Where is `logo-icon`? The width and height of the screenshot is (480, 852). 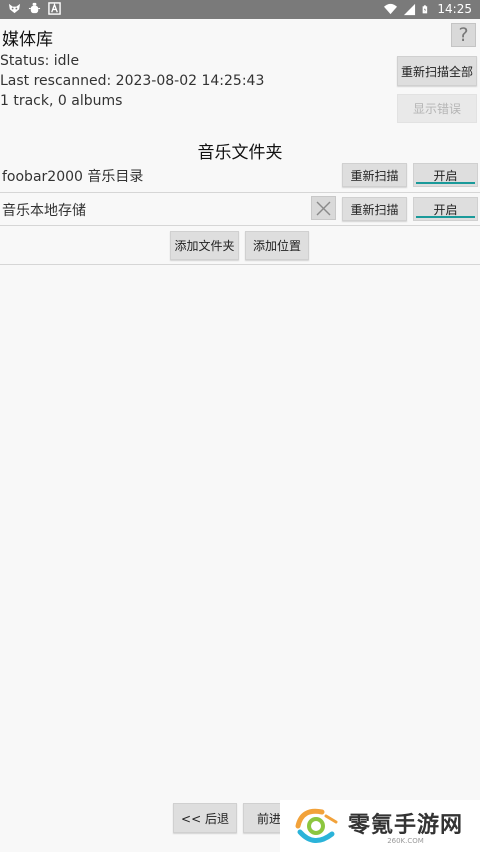
logo-icon is located at coordinates (316, 825).